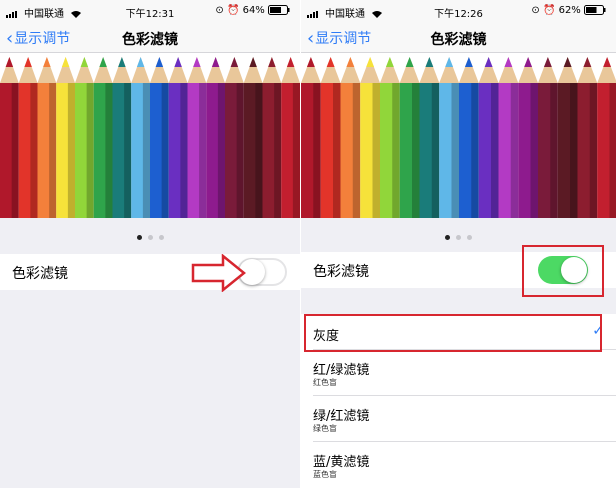 This screenshot has height=488, width=616. What do you see at coordinates (458, 419) in the screenshot?
I see `filter-option-green-red: 绿/红滤镜 绿色盲` at bounding box center [458, 419].